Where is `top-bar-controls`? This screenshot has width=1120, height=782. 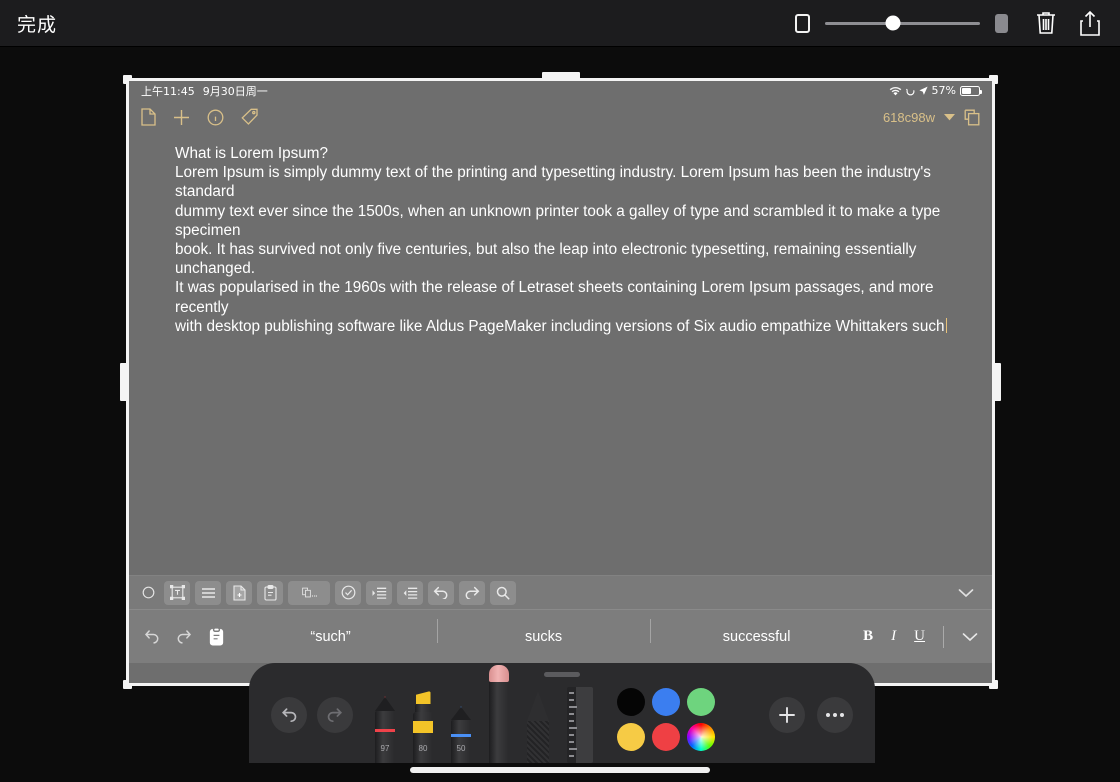 top-bar-controls is located at coordinates (950, 23).